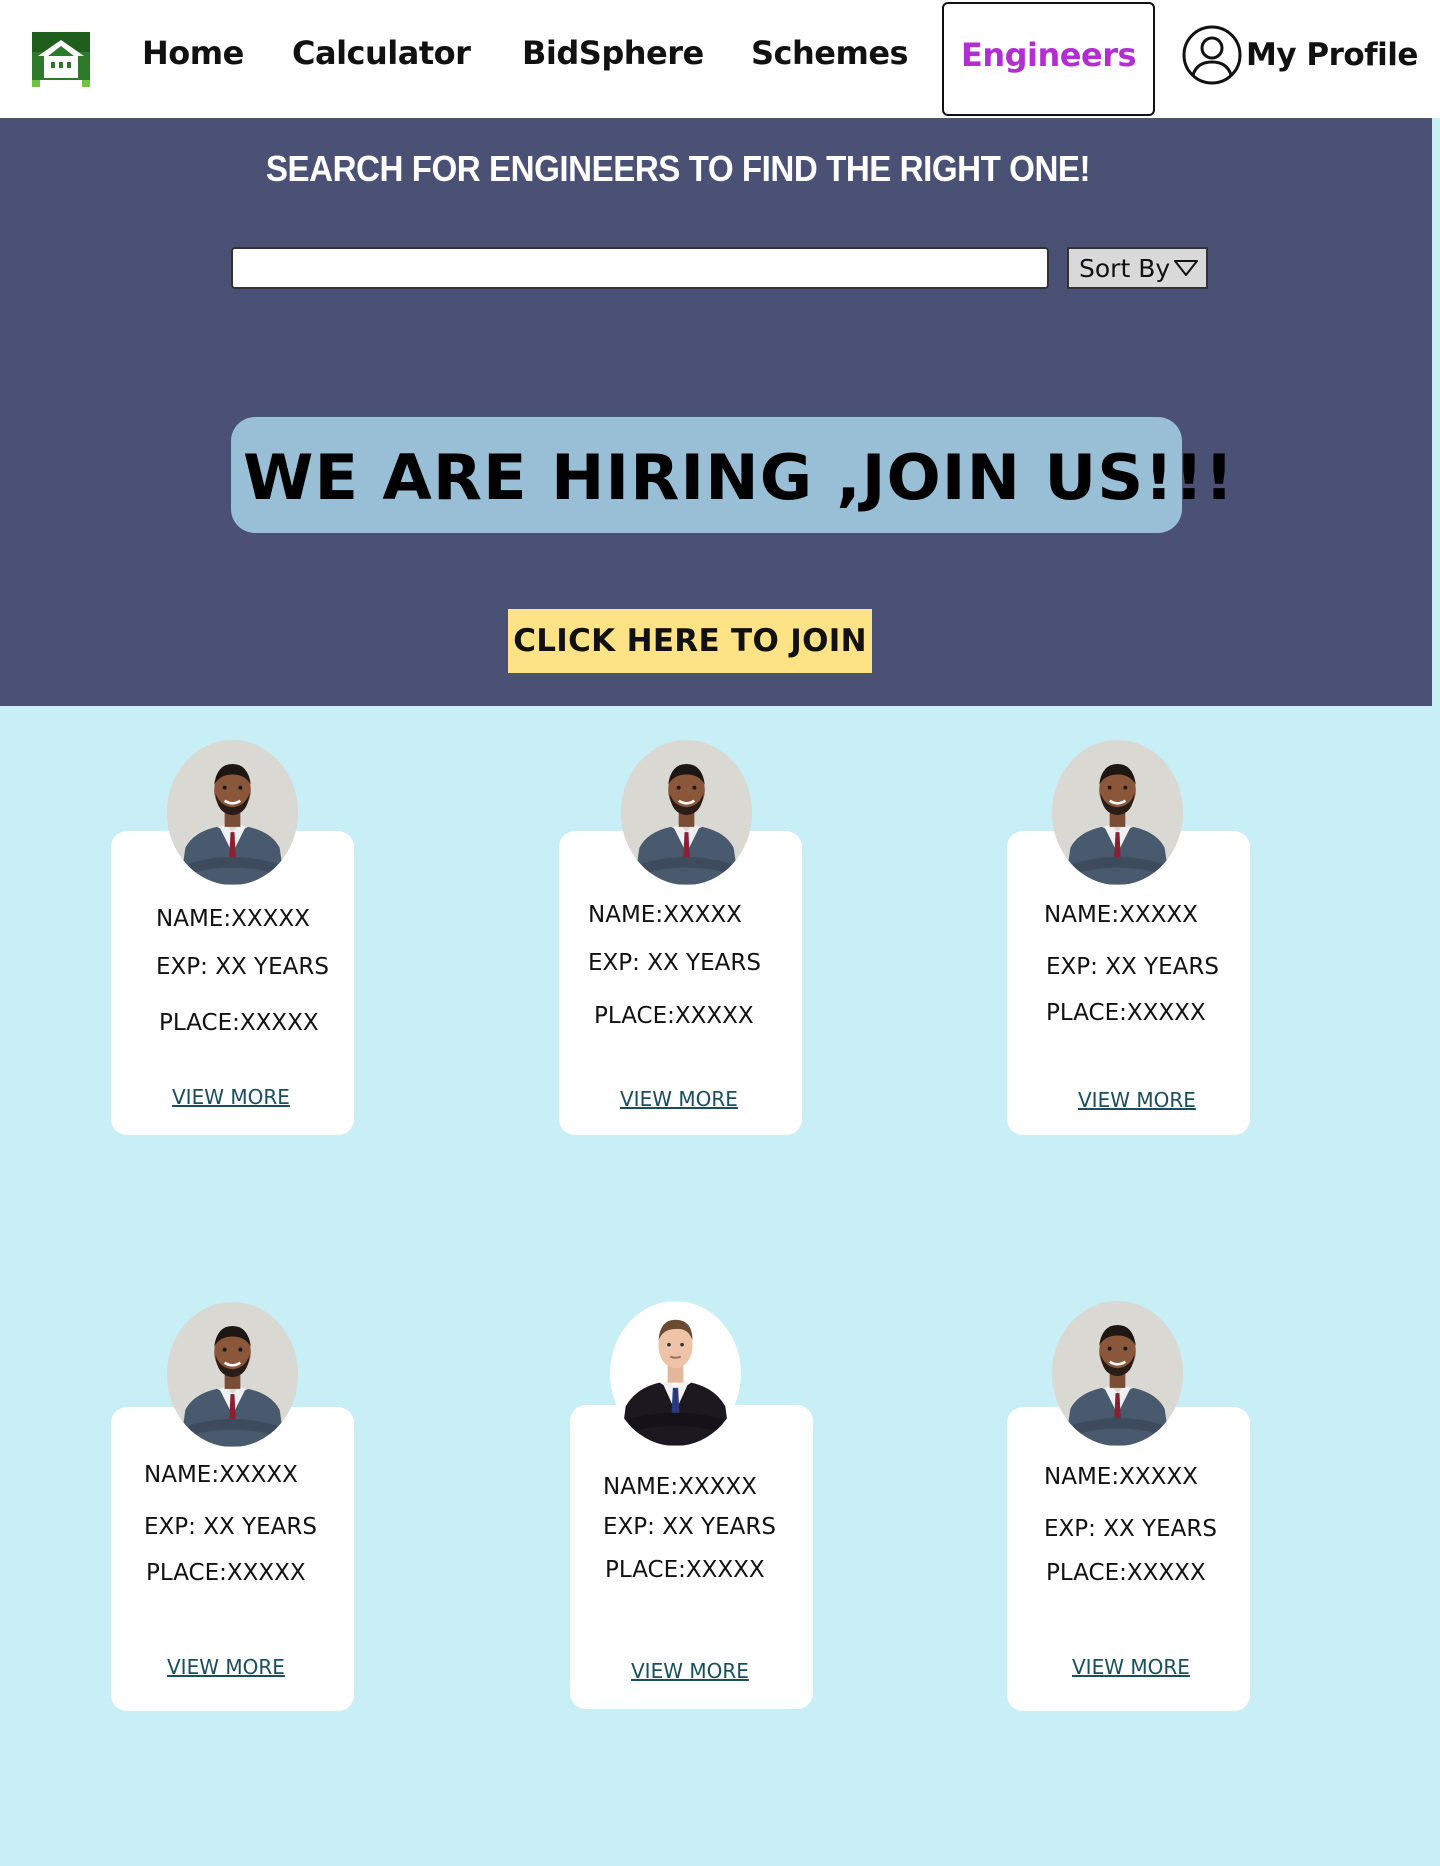  I want to click on join-button: CLICK HERE TO JOIN, so click(690, 641).